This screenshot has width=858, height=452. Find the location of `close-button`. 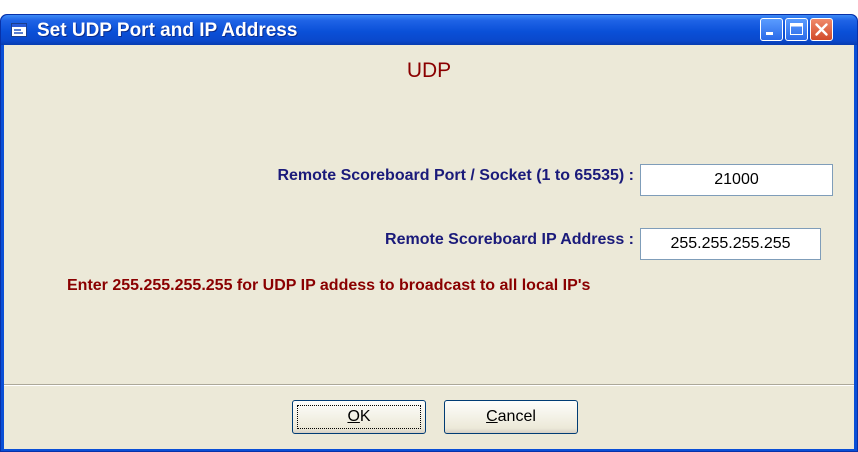

close-button is located at coordinates (821, 29).